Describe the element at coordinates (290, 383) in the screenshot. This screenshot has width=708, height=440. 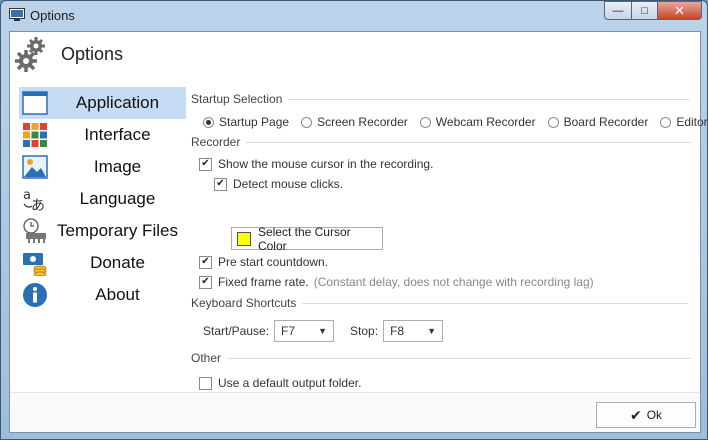
I see `checkbox-label: Use a default output folder.` at that location.